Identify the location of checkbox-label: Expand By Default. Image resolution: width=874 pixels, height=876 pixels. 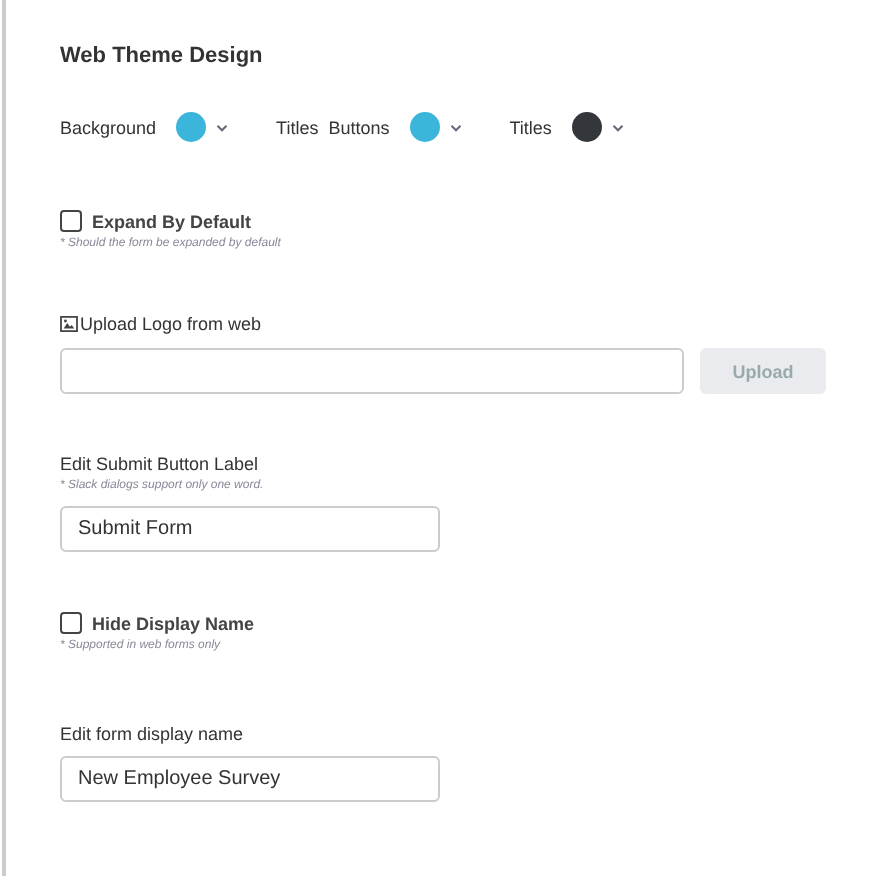
(172, 221).